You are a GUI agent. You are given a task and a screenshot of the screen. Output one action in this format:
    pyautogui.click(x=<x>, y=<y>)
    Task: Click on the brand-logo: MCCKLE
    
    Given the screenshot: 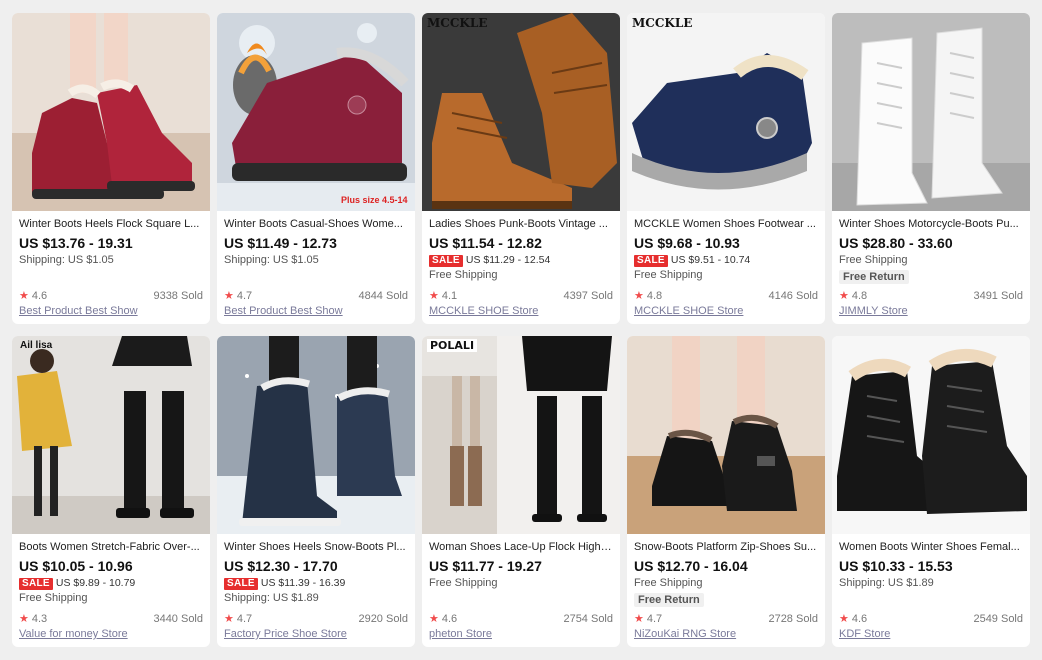 What is the action you would take?
    pyautogui.click(x=457, y=23)
    